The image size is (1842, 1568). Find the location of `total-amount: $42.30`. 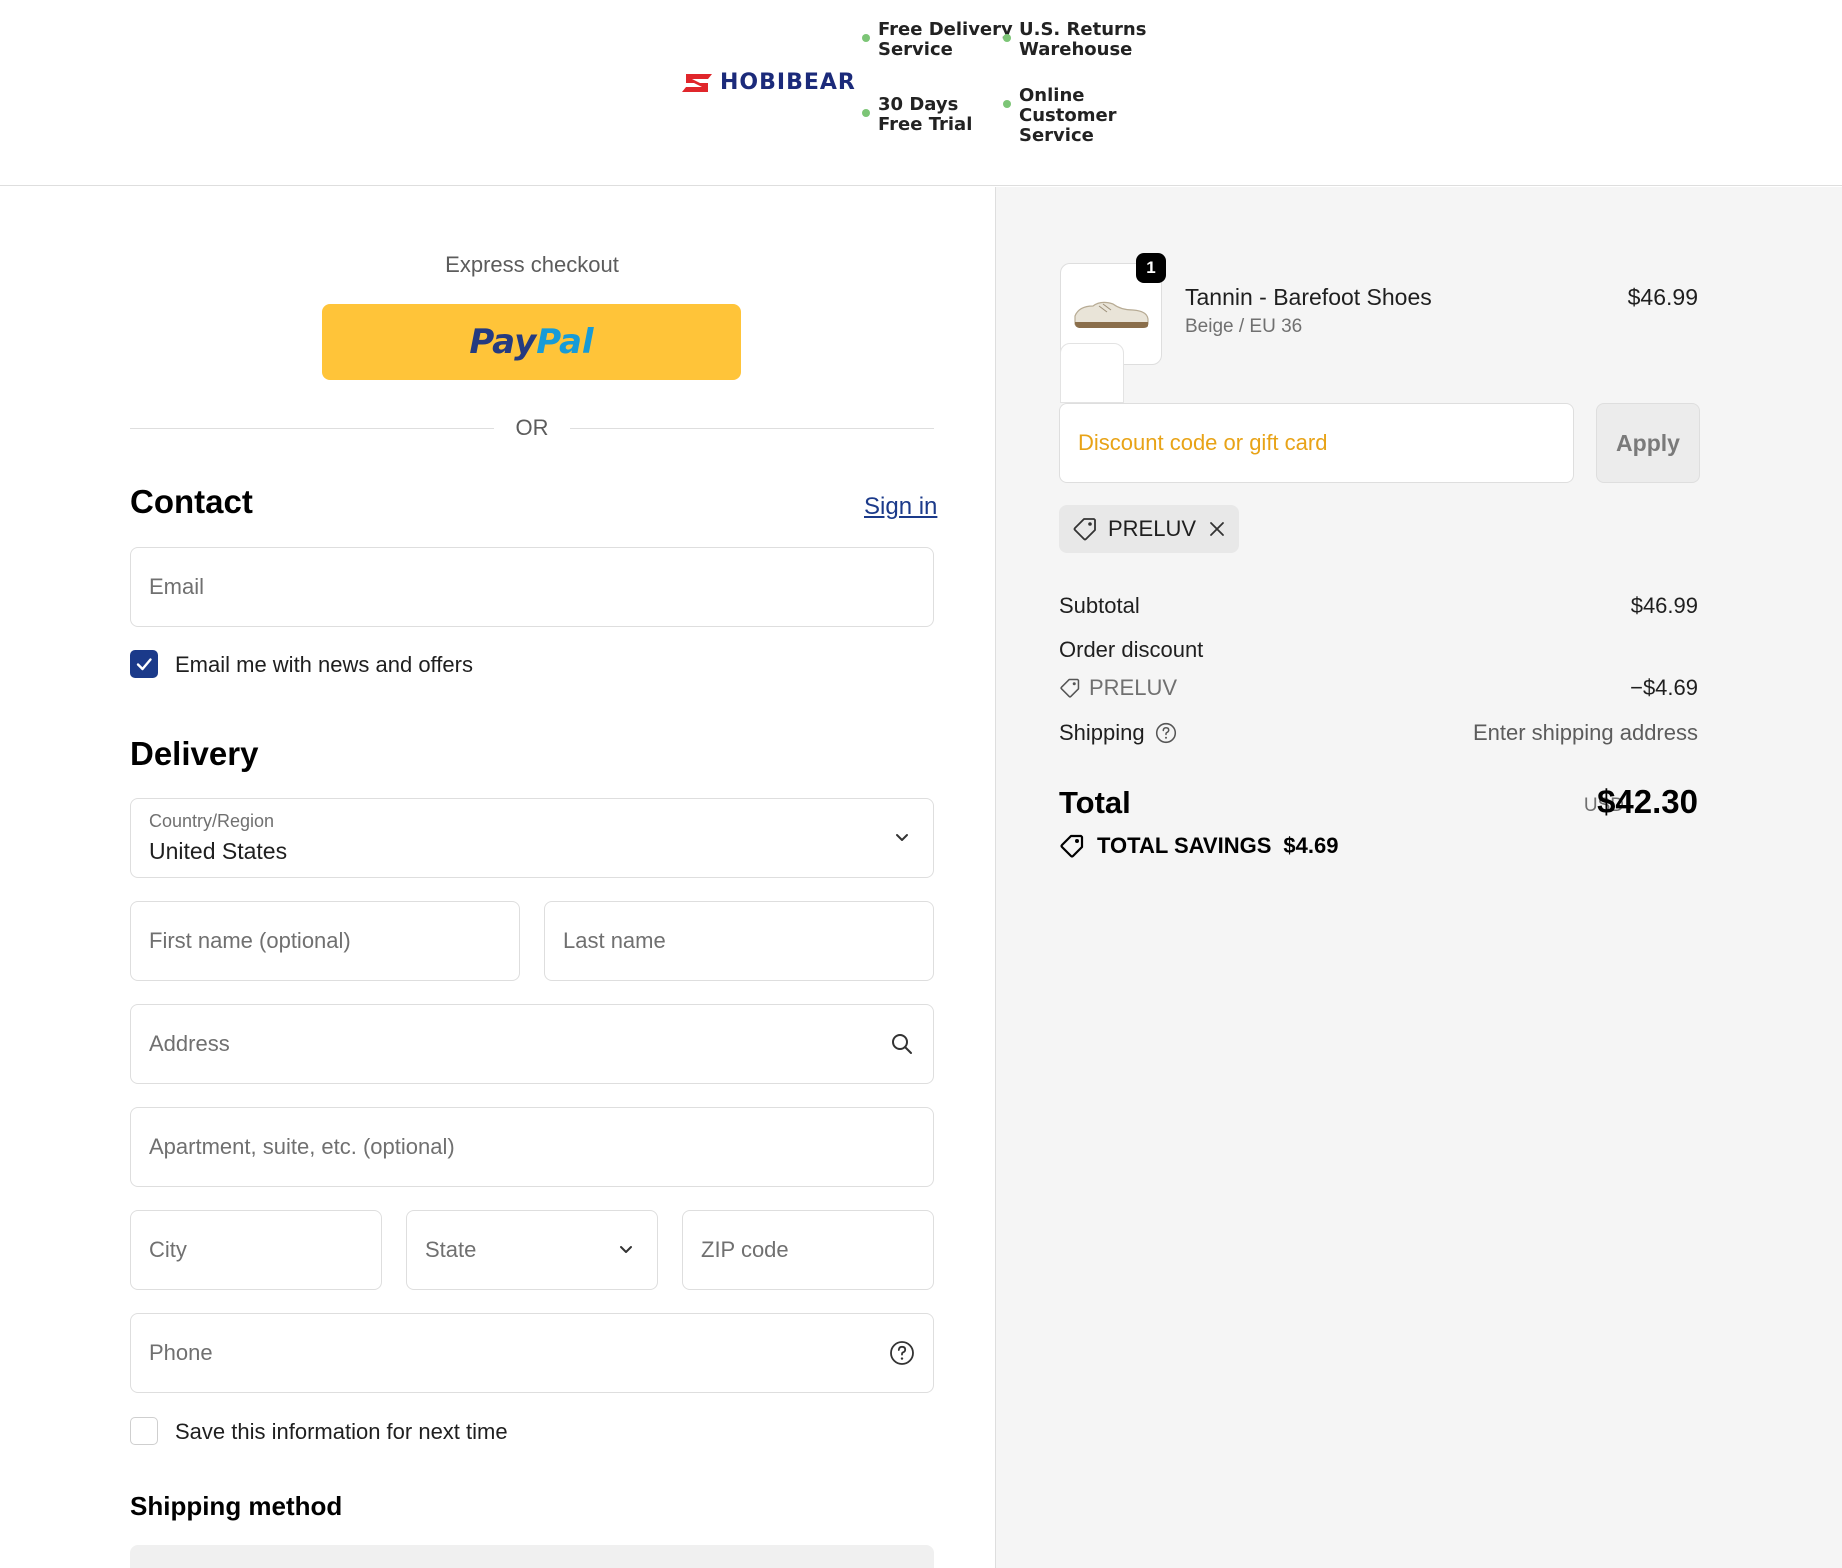

total-amount: $42.30 is located at coordinates (1647, 801).